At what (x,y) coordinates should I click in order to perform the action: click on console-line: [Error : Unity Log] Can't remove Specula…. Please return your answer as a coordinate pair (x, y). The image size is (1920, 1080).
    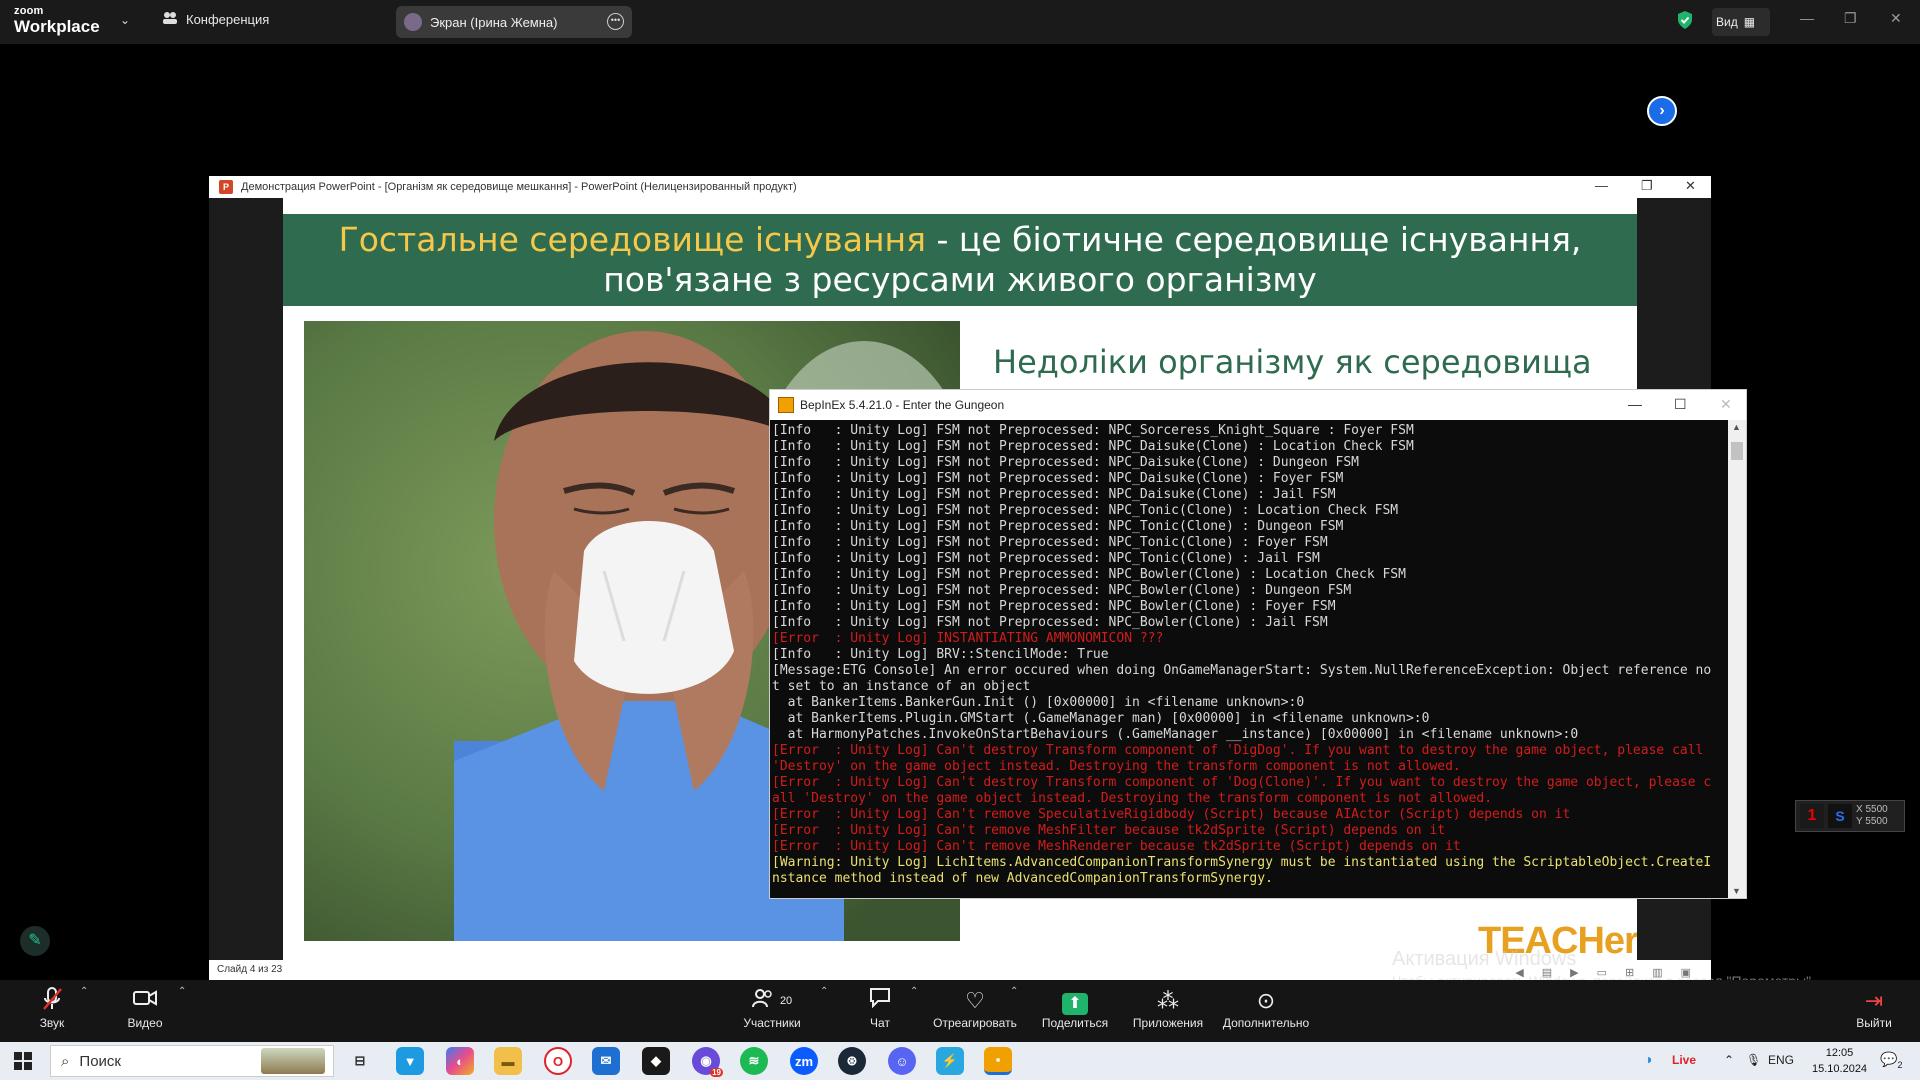
    Looking at the image, I should click on (1171, 814).